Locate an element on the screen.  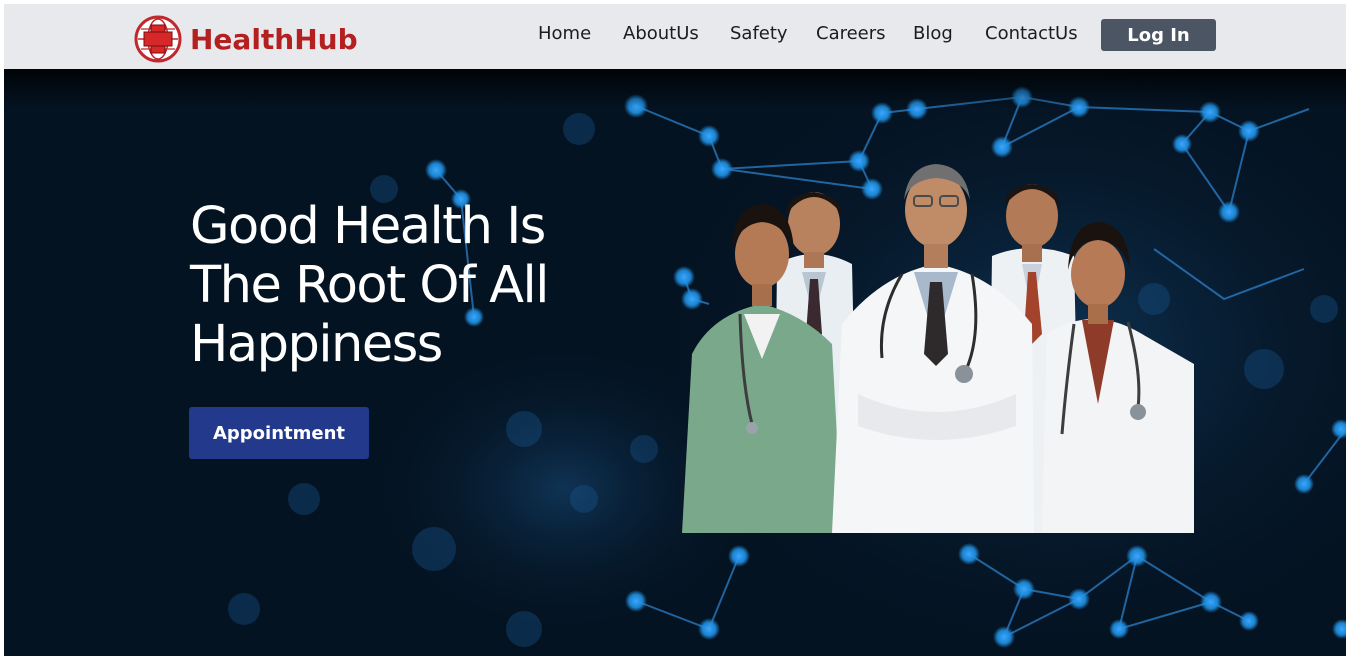
appointment-button: Appointment is located at coordinates (279, 433).